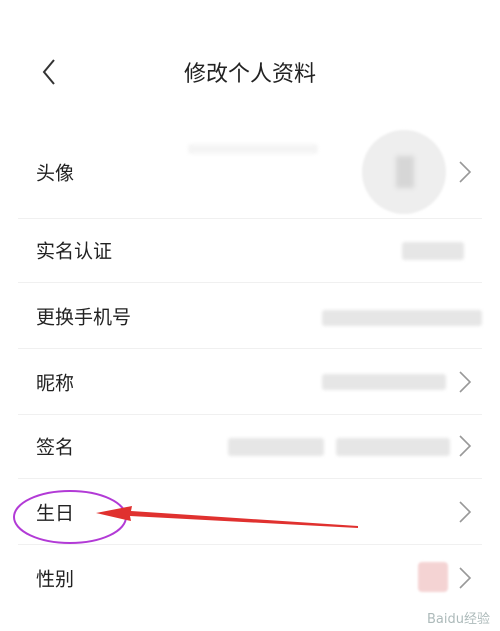 The image size is (500, 631). What do you see at coordinates (250, 578) in the screenshot?
I see `row-gender: 性别` at bounding box center [250, 578].